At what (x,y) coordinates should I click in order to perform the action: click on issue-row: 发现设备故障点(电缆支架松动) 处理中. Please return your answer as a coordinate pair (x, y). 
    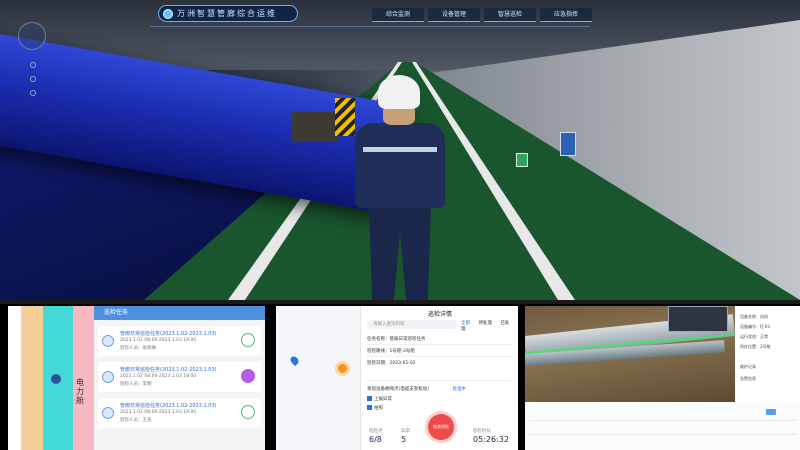
    Looking at the image, I should click on (416, 389).